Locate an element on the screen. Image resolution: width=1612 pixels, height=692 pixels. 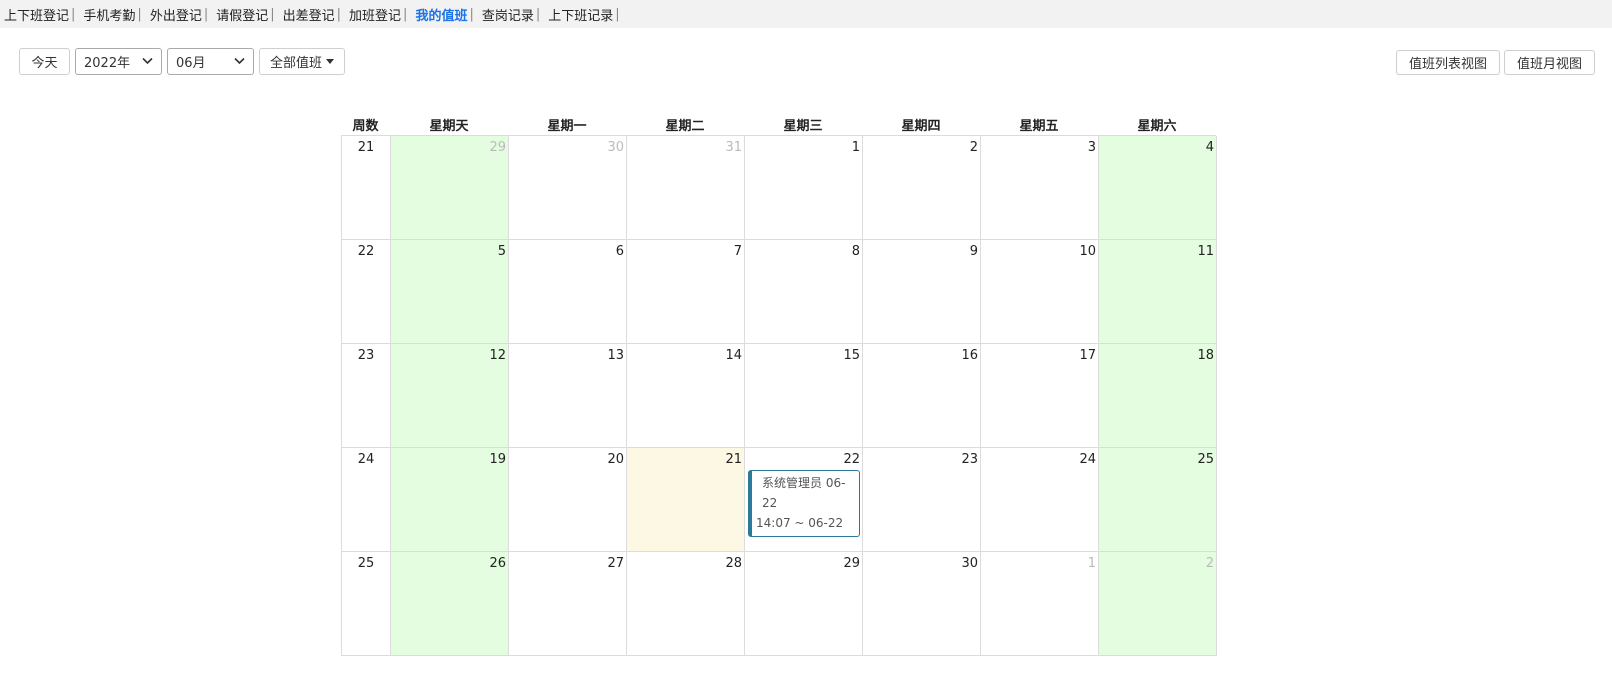
day-number: 3 is located at coordinates (1091, 147).